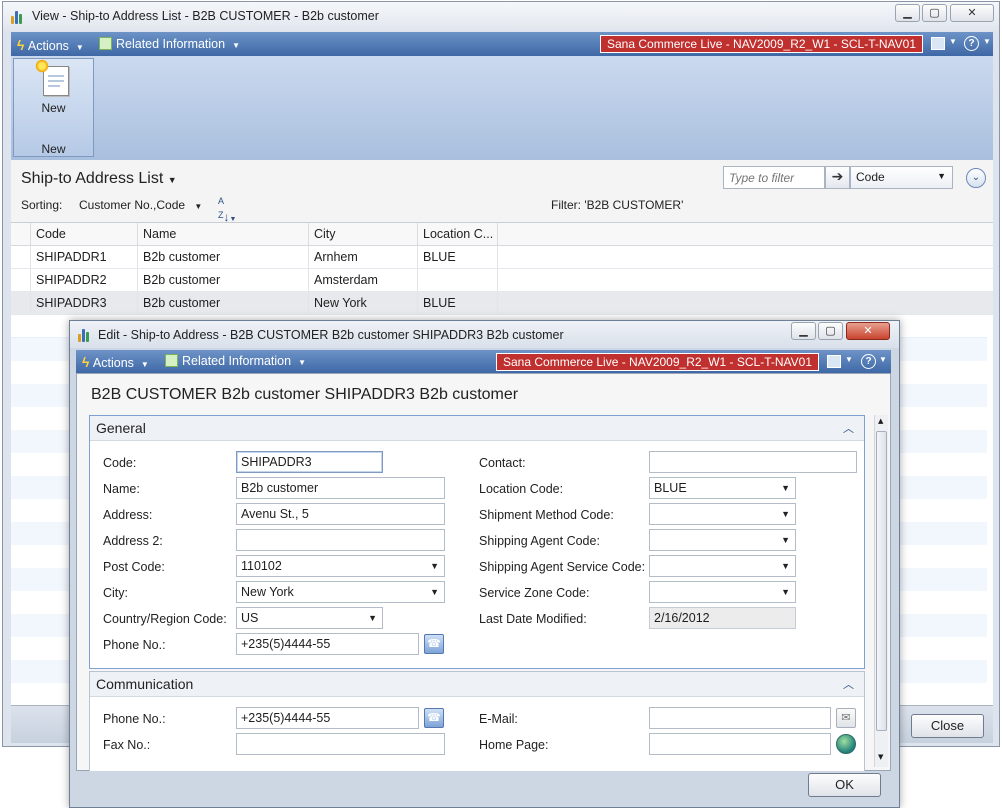  I want to click on shipping-agent-service-field: ▼, so click(722, 566).